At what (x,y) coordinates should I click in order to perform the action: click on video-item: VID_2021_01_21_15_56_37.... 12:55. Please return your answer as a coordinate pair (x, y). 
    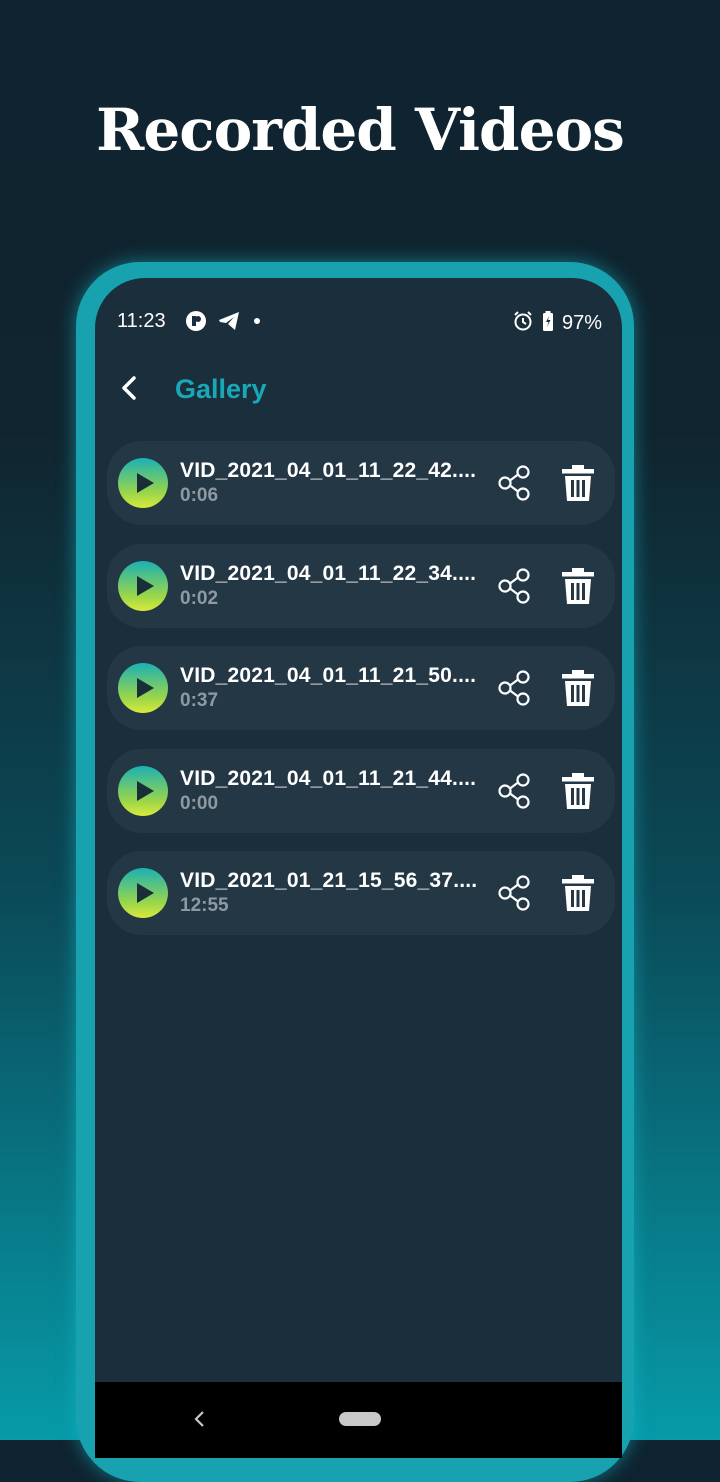
    Looking at the image, I should click on (361, 893).